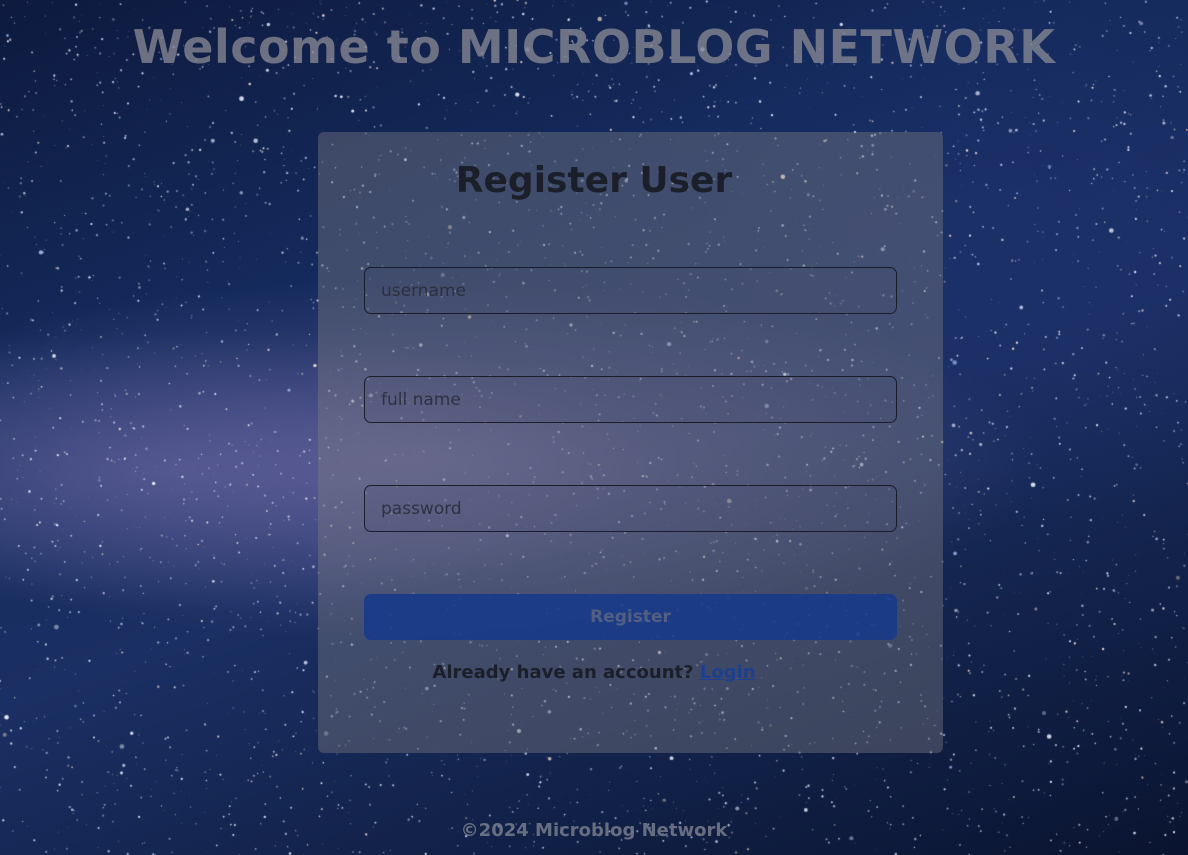  Describe the element at coordinates (594, 180) in the screenshot. I see `register-title: Register User` at that location.